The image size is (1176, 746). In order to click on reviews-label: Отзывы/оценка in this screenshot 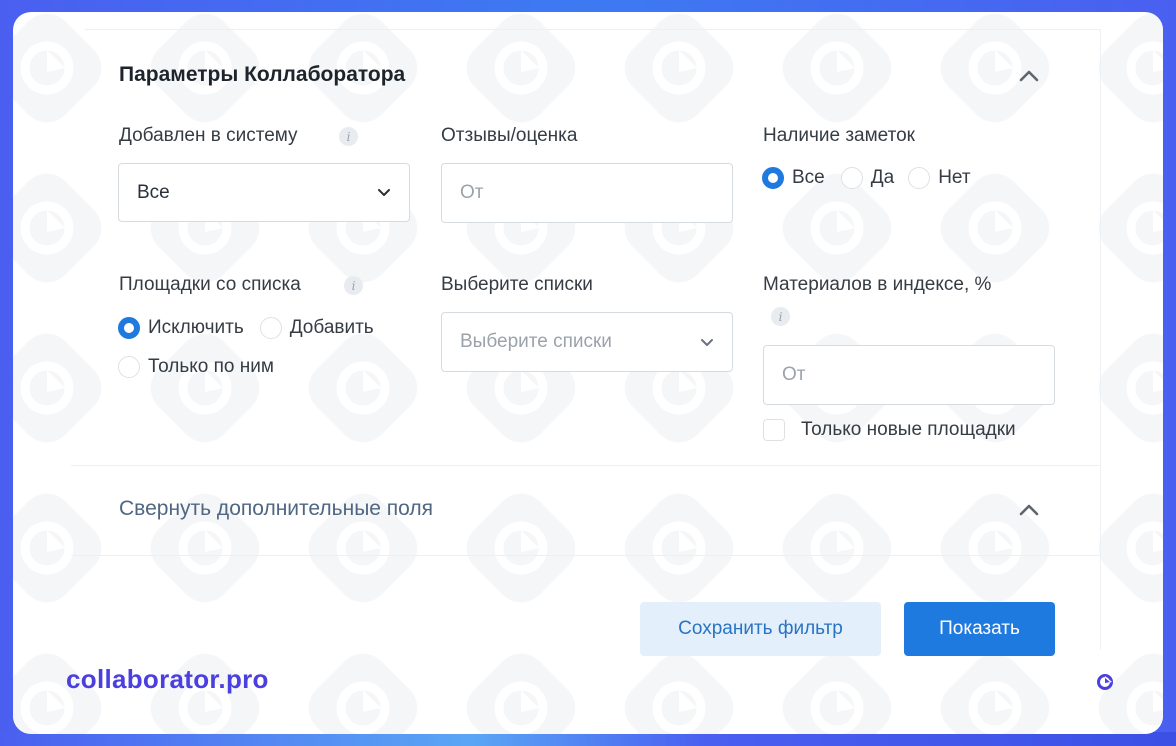, I will do `click(509, 135)`.